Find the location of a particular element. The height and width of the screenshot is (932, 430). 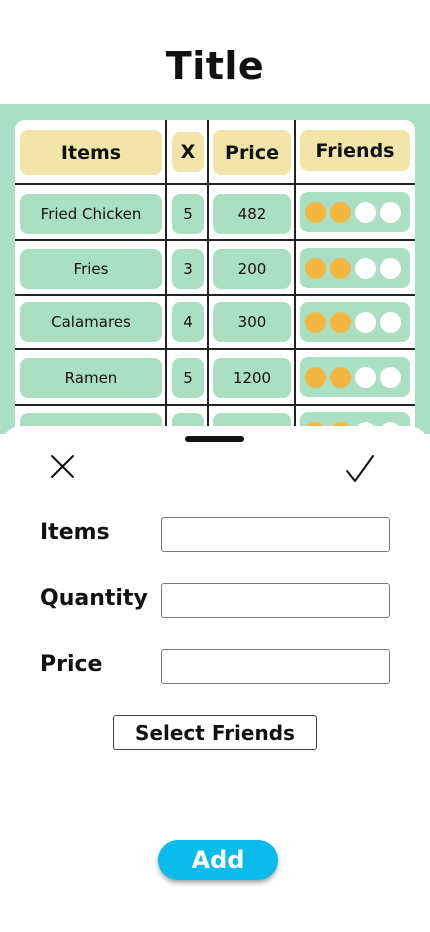

row-price-cell: 200 is located at coordinates (252, 269).